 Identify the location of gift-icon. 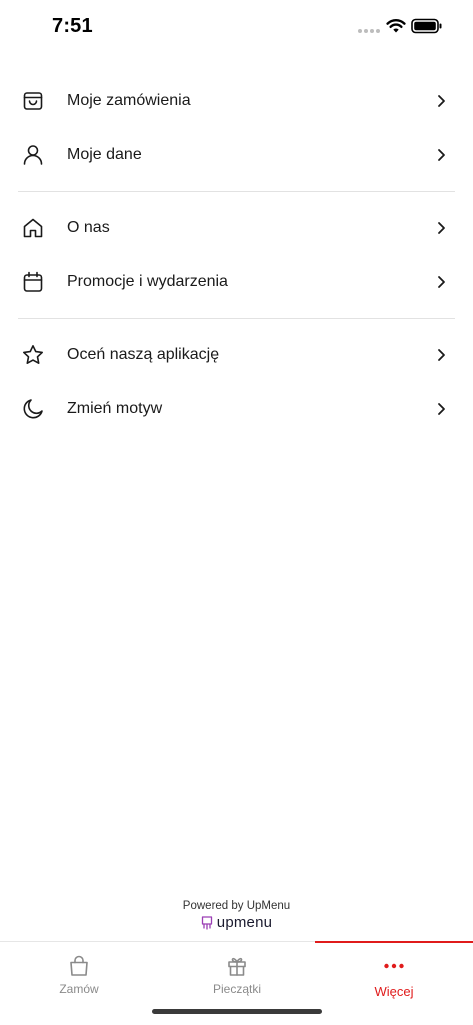
(237, 966).